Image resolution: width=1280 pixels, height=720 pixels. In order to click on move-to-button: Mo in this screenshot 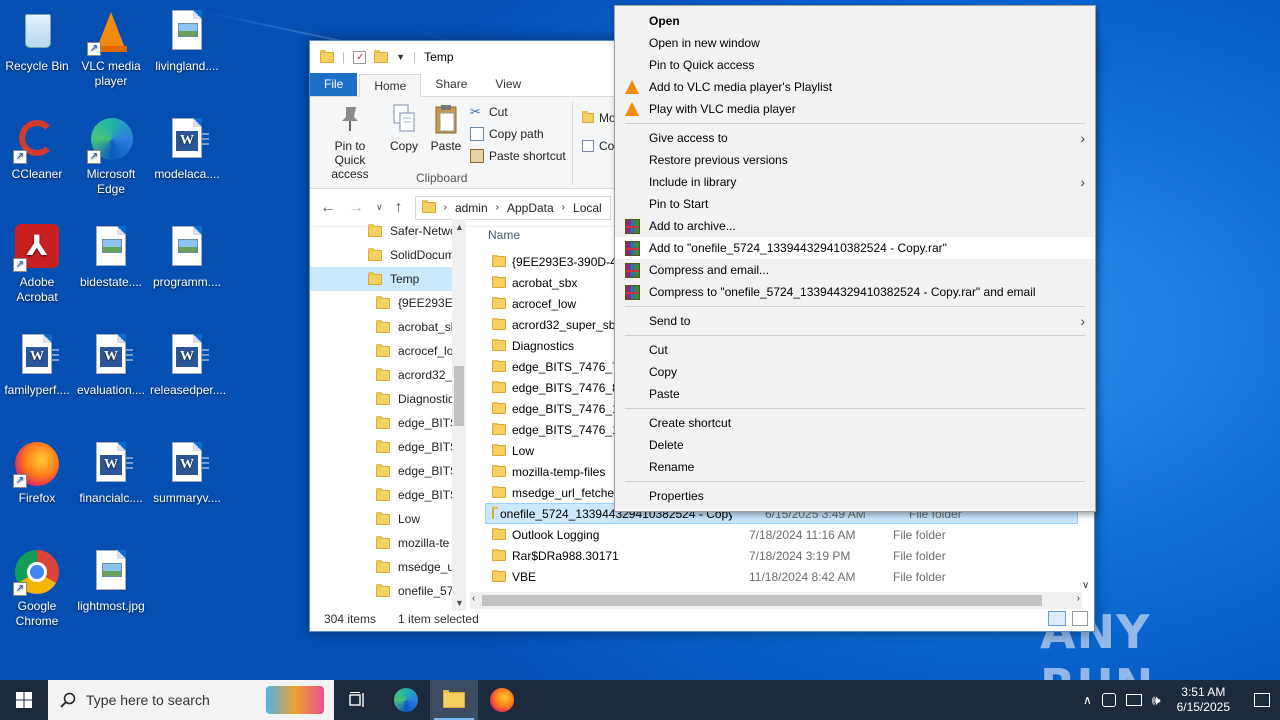, I will do `click(599, 118)`.